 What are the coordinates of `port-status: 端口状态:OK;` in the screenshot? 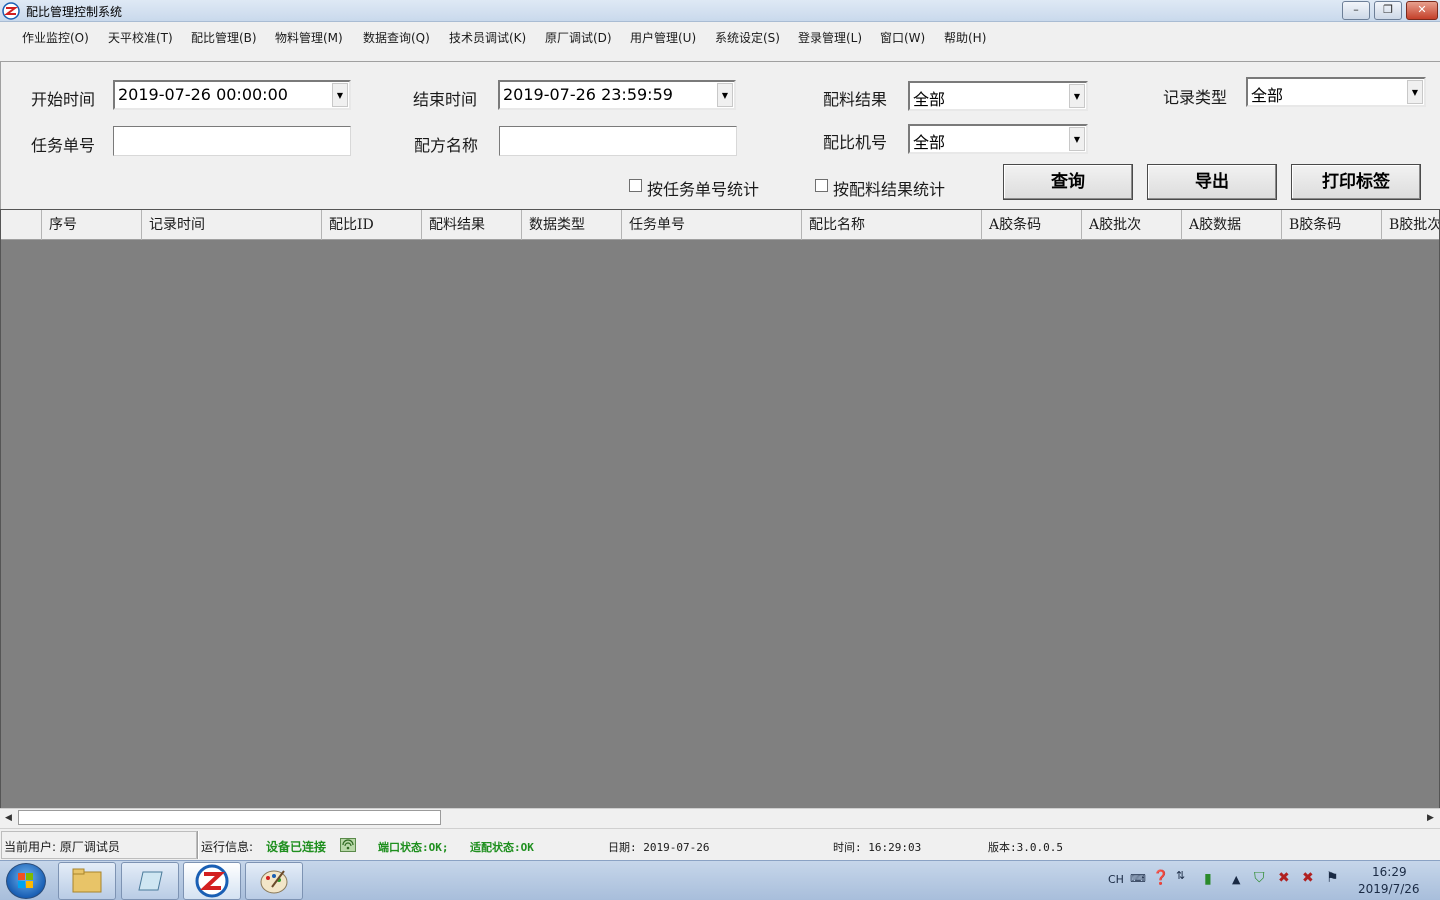 It's located at (413, 847).